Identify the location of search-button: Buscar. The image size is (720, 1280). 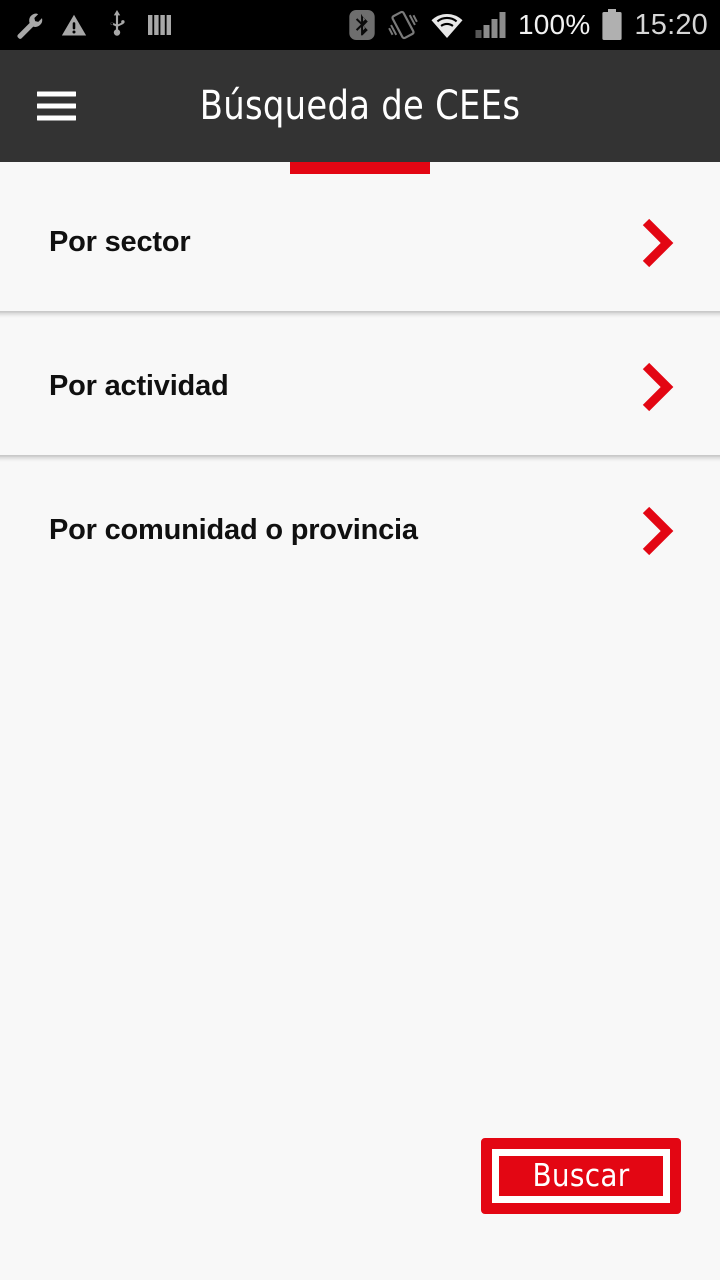
(581, 1176).